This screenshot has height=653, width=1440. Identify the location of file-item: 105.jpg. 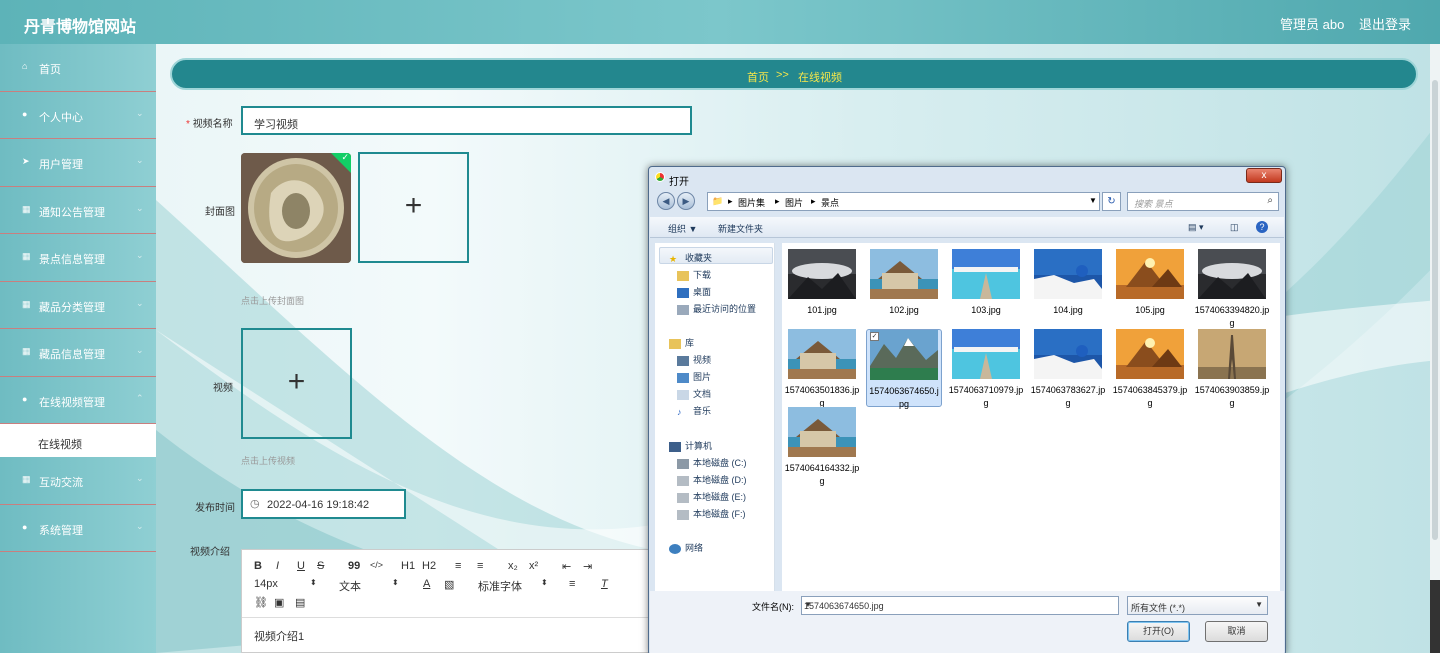
(1150, 283).